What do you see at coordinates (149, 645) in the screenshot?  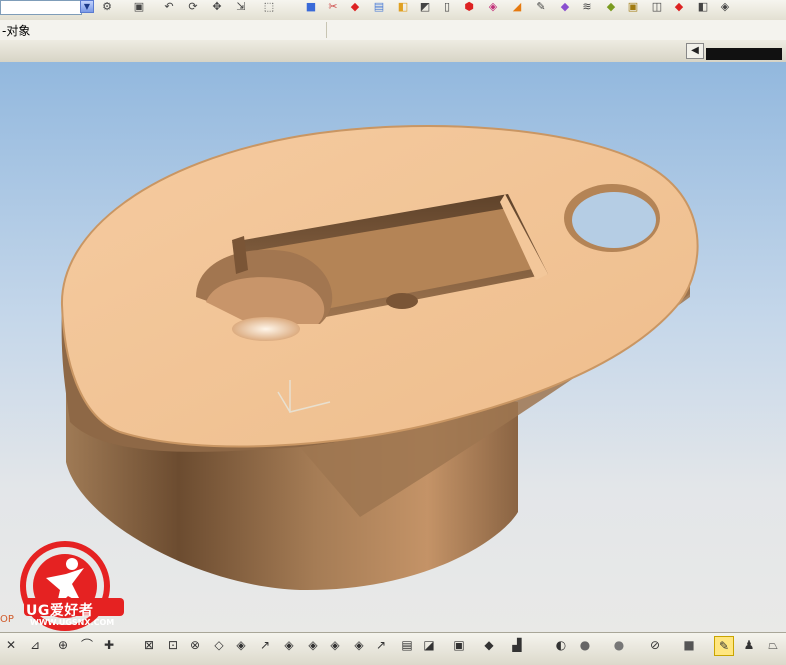 I see `snap-intersect-icon: ⊠` at bounding box center [149, 645].